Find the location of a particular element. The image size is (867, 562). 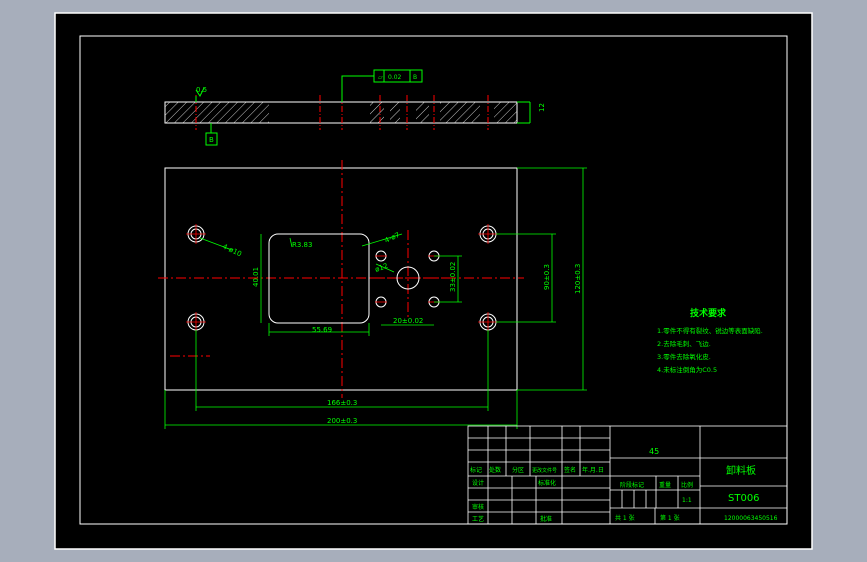

datum-b: B is located at coordinates (211, 140).